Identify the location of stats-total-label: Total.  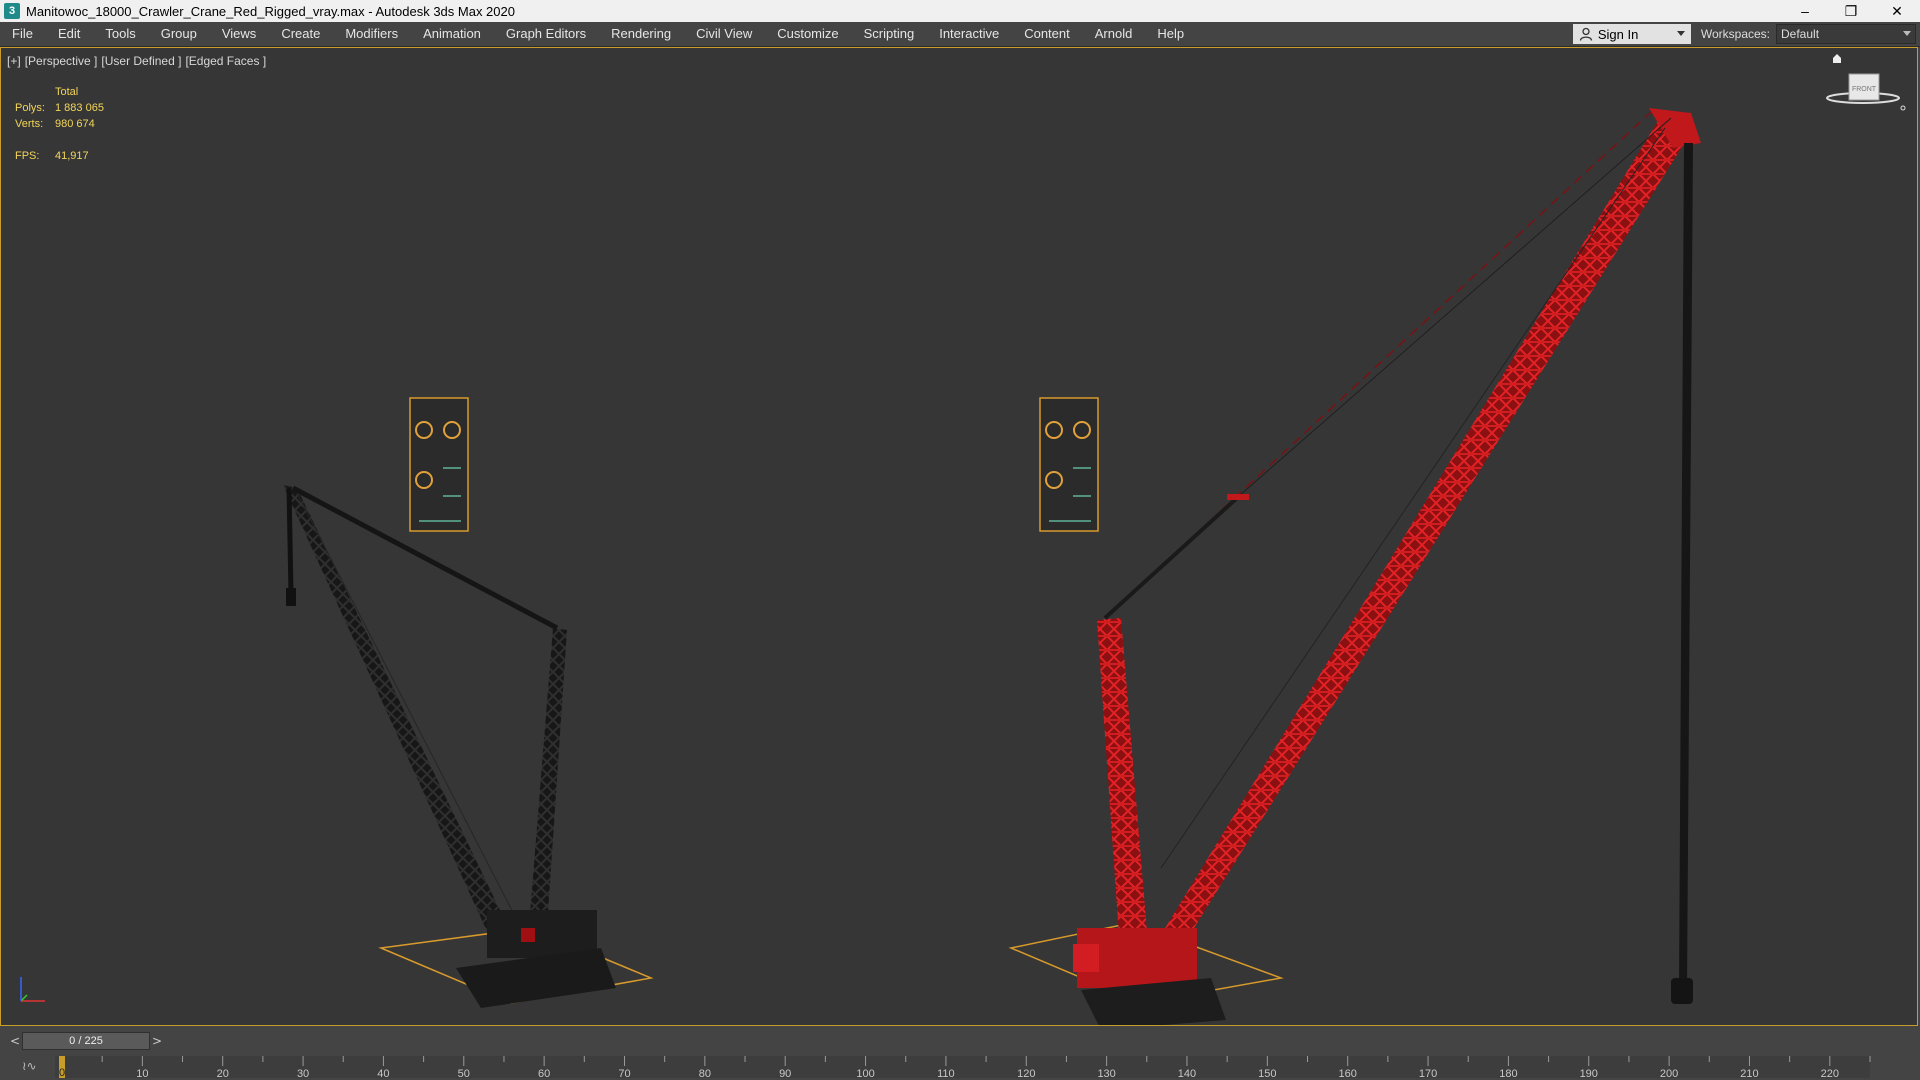
(67, 92).